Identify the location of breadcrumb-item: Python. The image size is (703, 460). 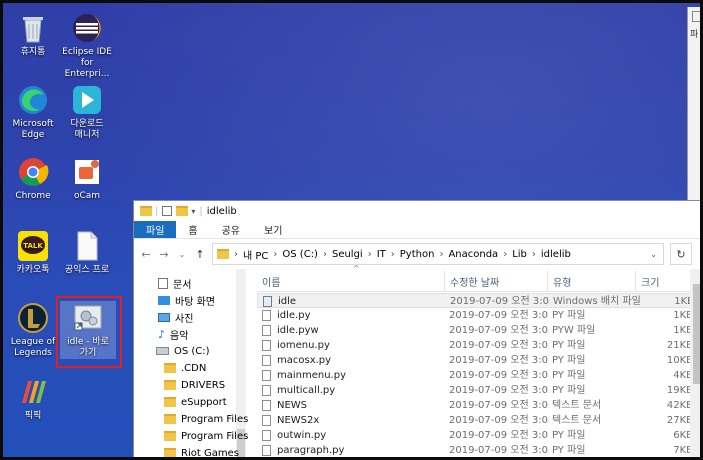
(417, 254).